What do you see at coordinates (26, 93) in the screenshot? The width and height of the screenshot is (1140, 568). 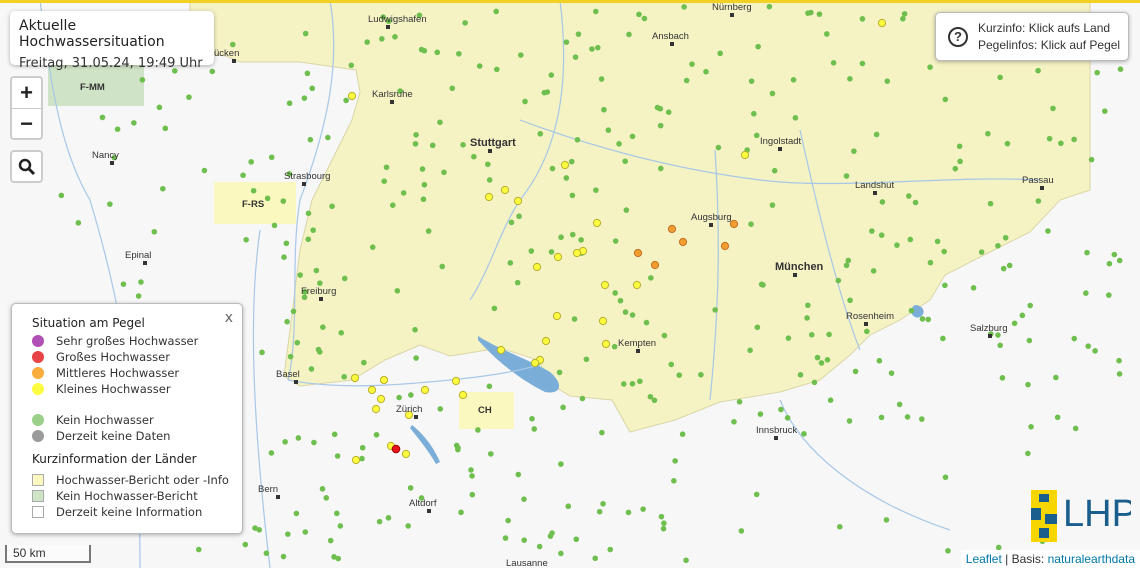 I see `zoom-in-button: +` at bounding box center [26, 93].